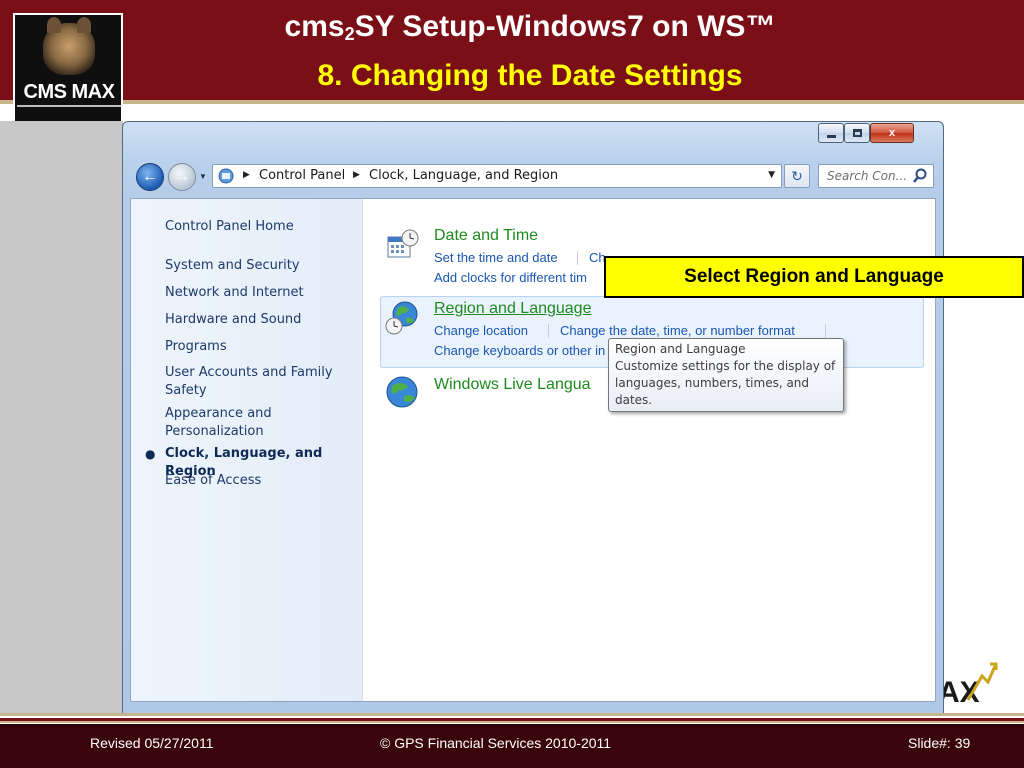  Describe the element at coordinates (261, 293) in the screenshot. I see `sidebar-item-network-internet: Network and Internet` at that location.